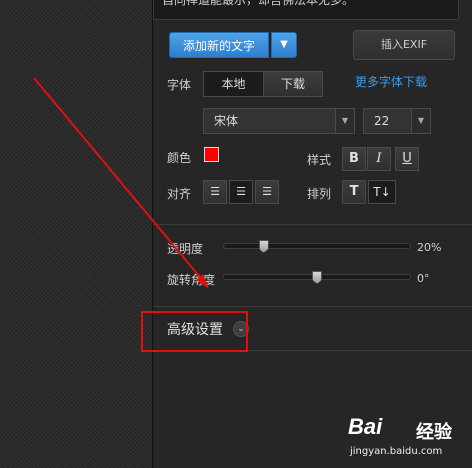 The width and height of the screenshot is (472, 468). What do you see at coordinates (396, 451) in the screenshot?
I see `watermark-url: jingyan.baidu.com` at bounding box center [396, 451].